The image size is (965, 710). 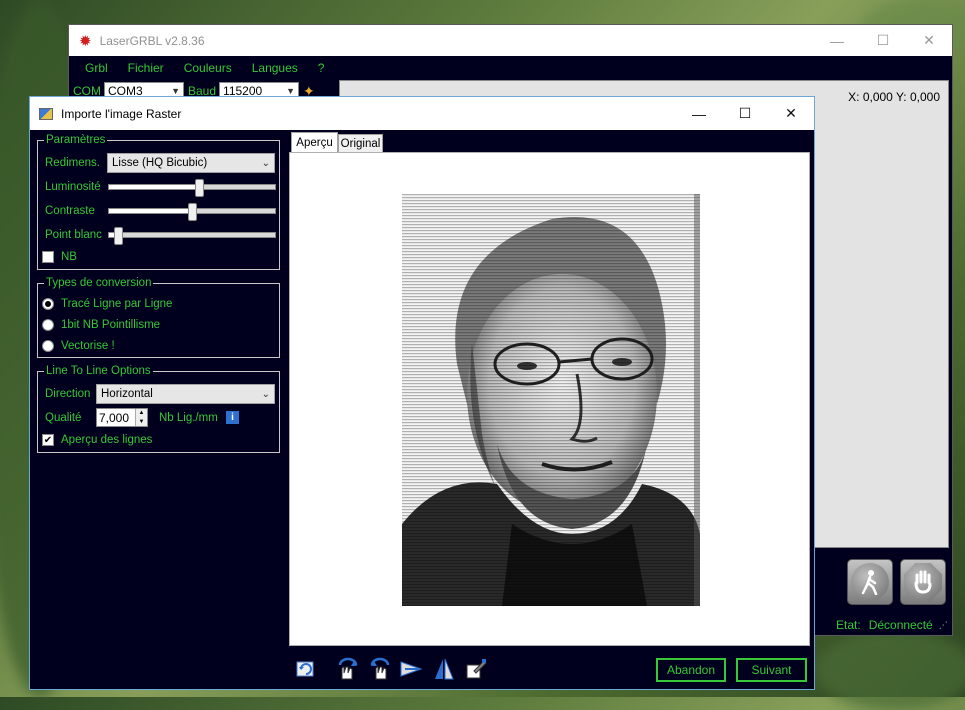 What do you see at coordinates (837, 40) in the screenshot?
I see `minimize-button: —` at bounding box center [837, 40].